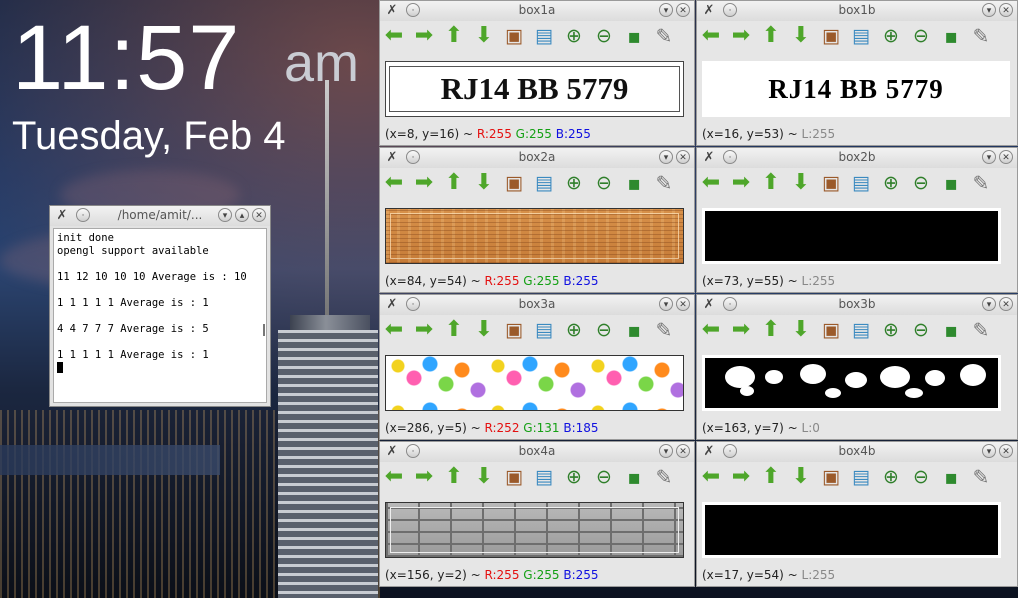 The height and width of the screenshot is (598, 1018). What do you see at coordinates (537, 158) in the screenshot?
I see `window-titlebar: ✗ · box2a ▾ ✕` at bounding box center [537, 158].